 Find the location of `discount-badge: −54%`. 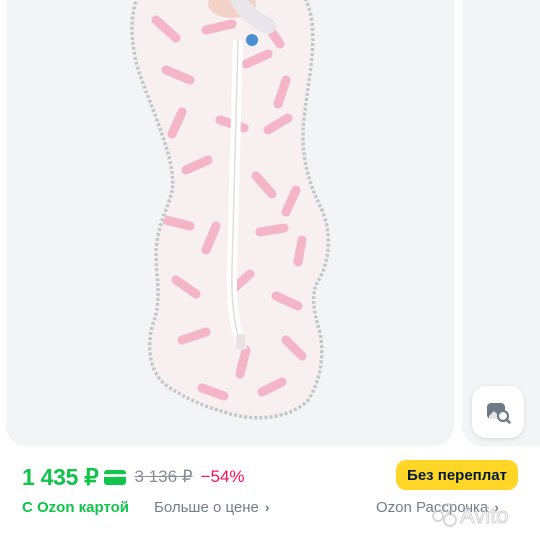

discount-badge: −54% is located at coordinates (222, 476).